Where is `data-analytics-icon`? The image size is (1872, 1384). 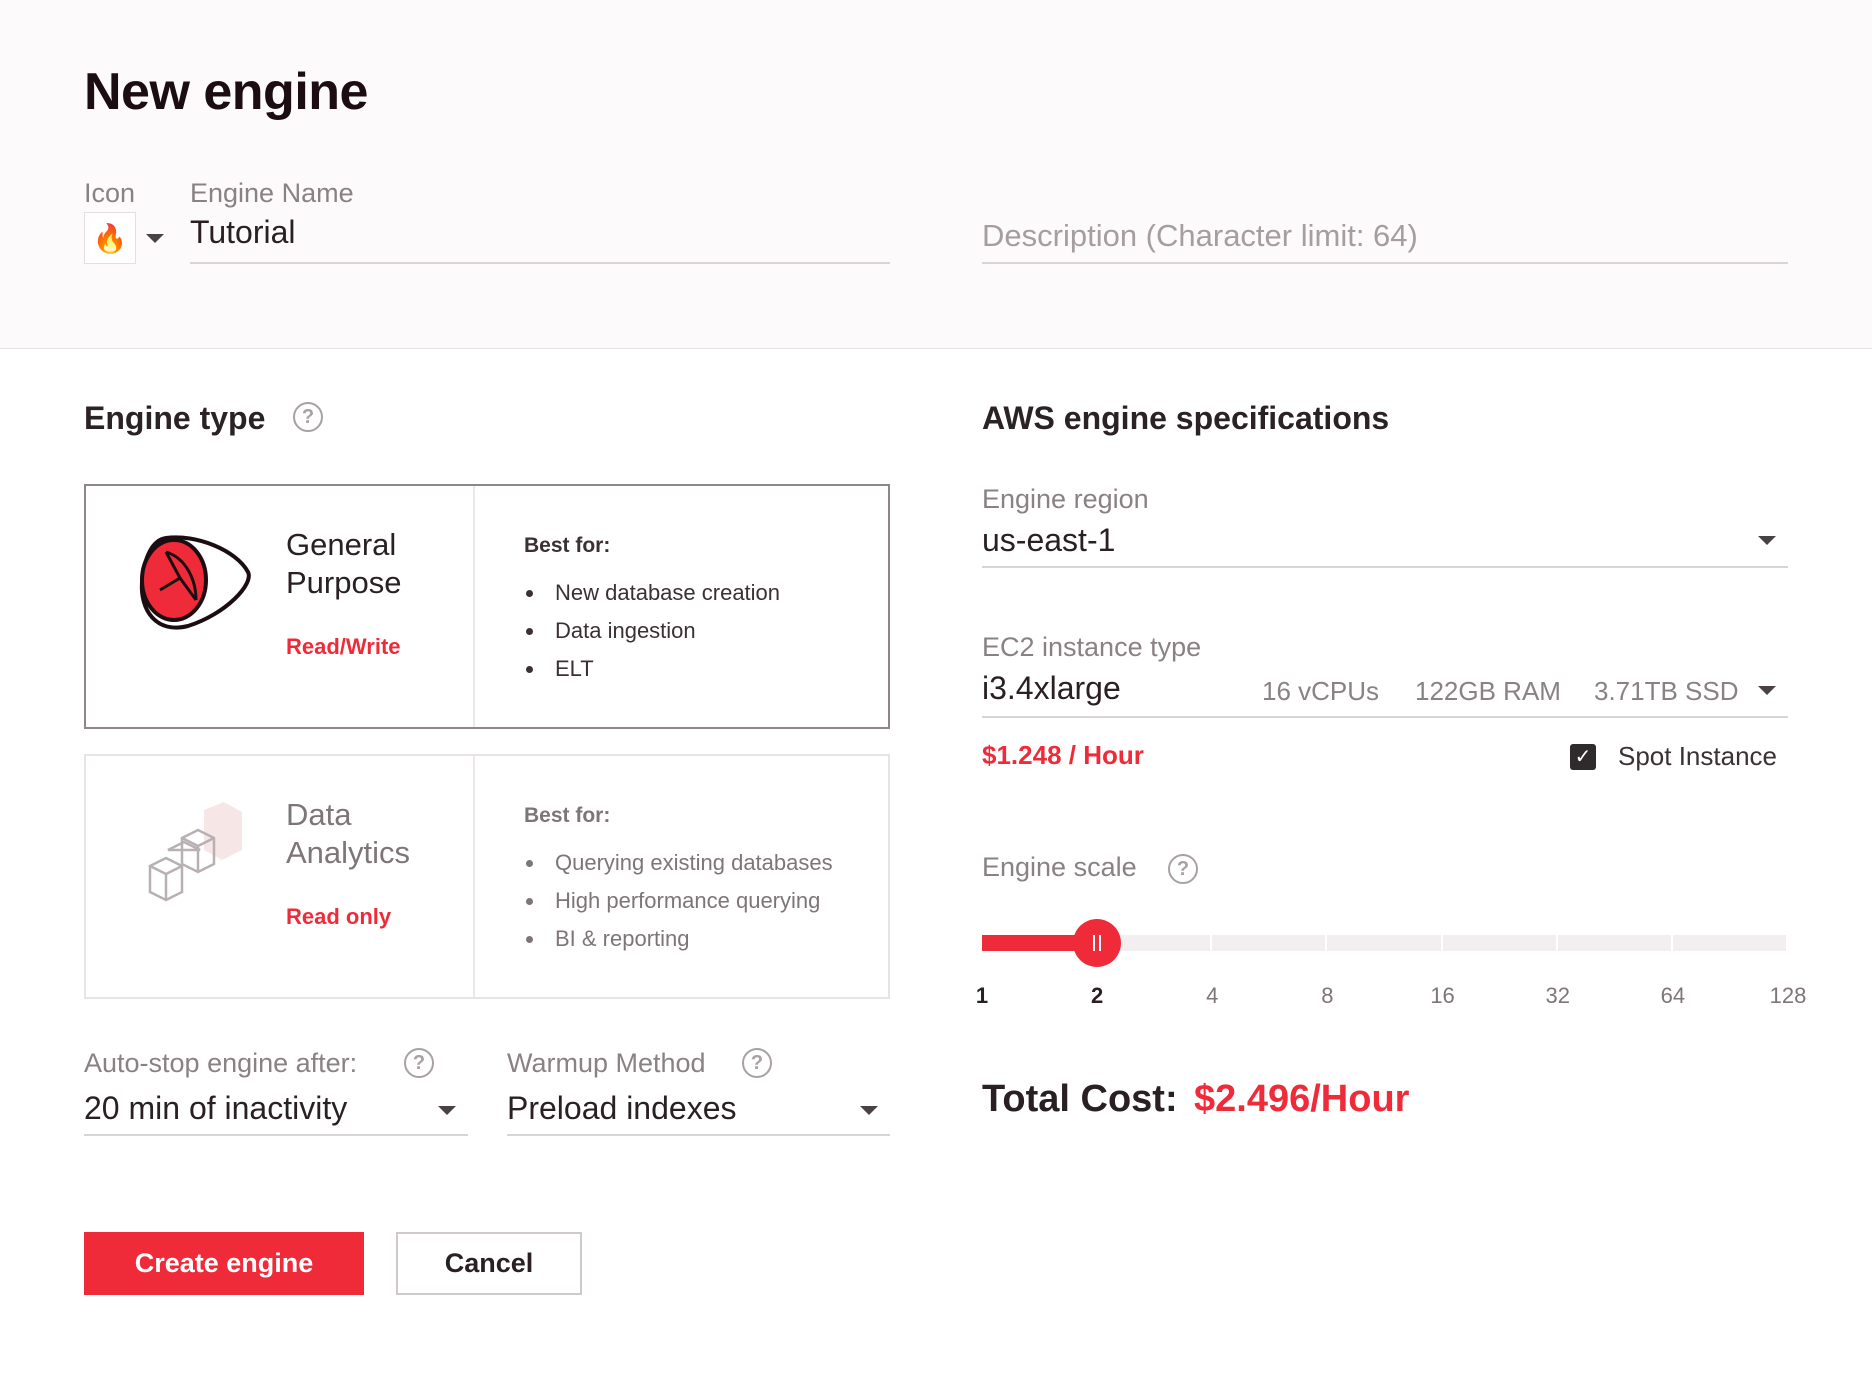
data-analytics-icon is located at coordinates (195, 852).